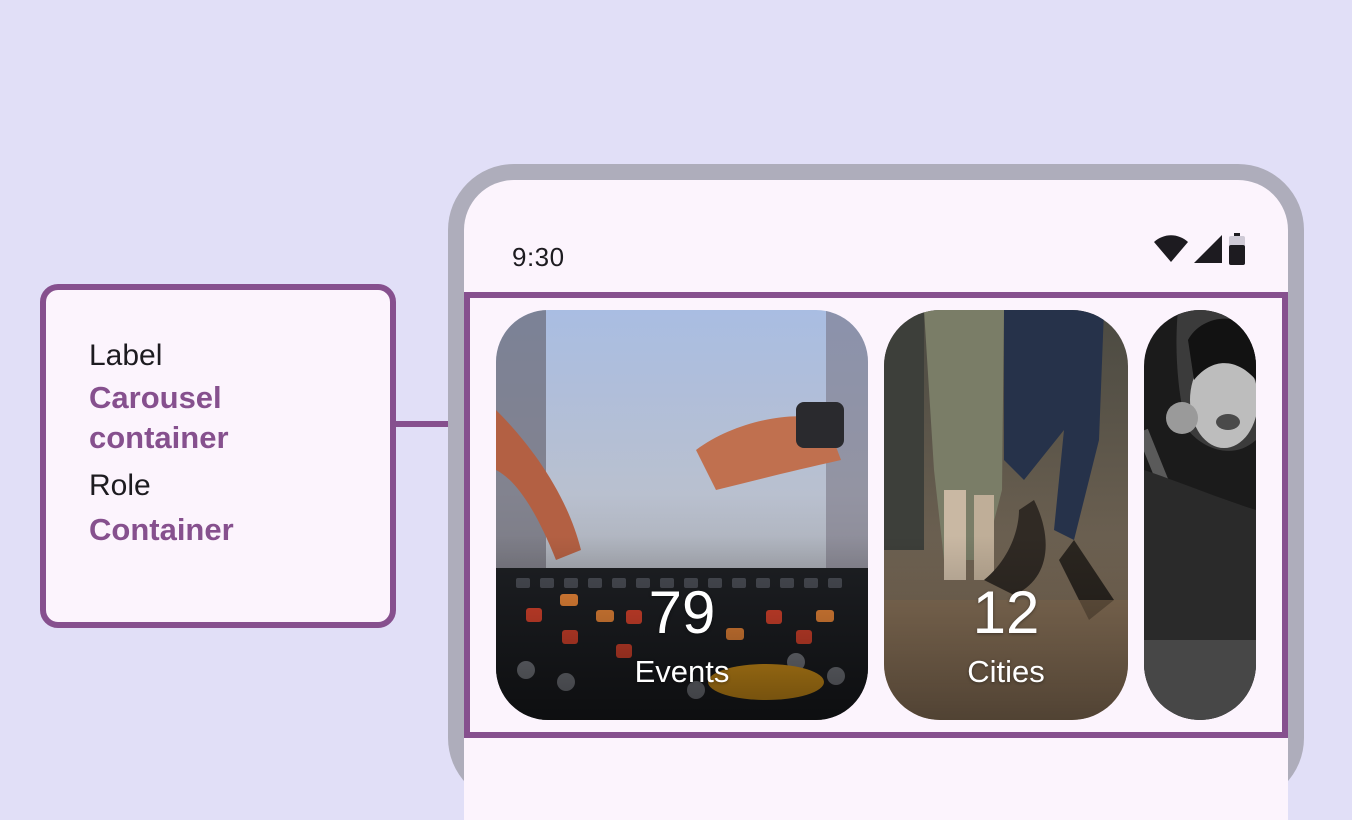 Image resolution: width=1352 pixels, height=820 pixels. I want to click on carousel-item-count: 79, so click(682, 612).